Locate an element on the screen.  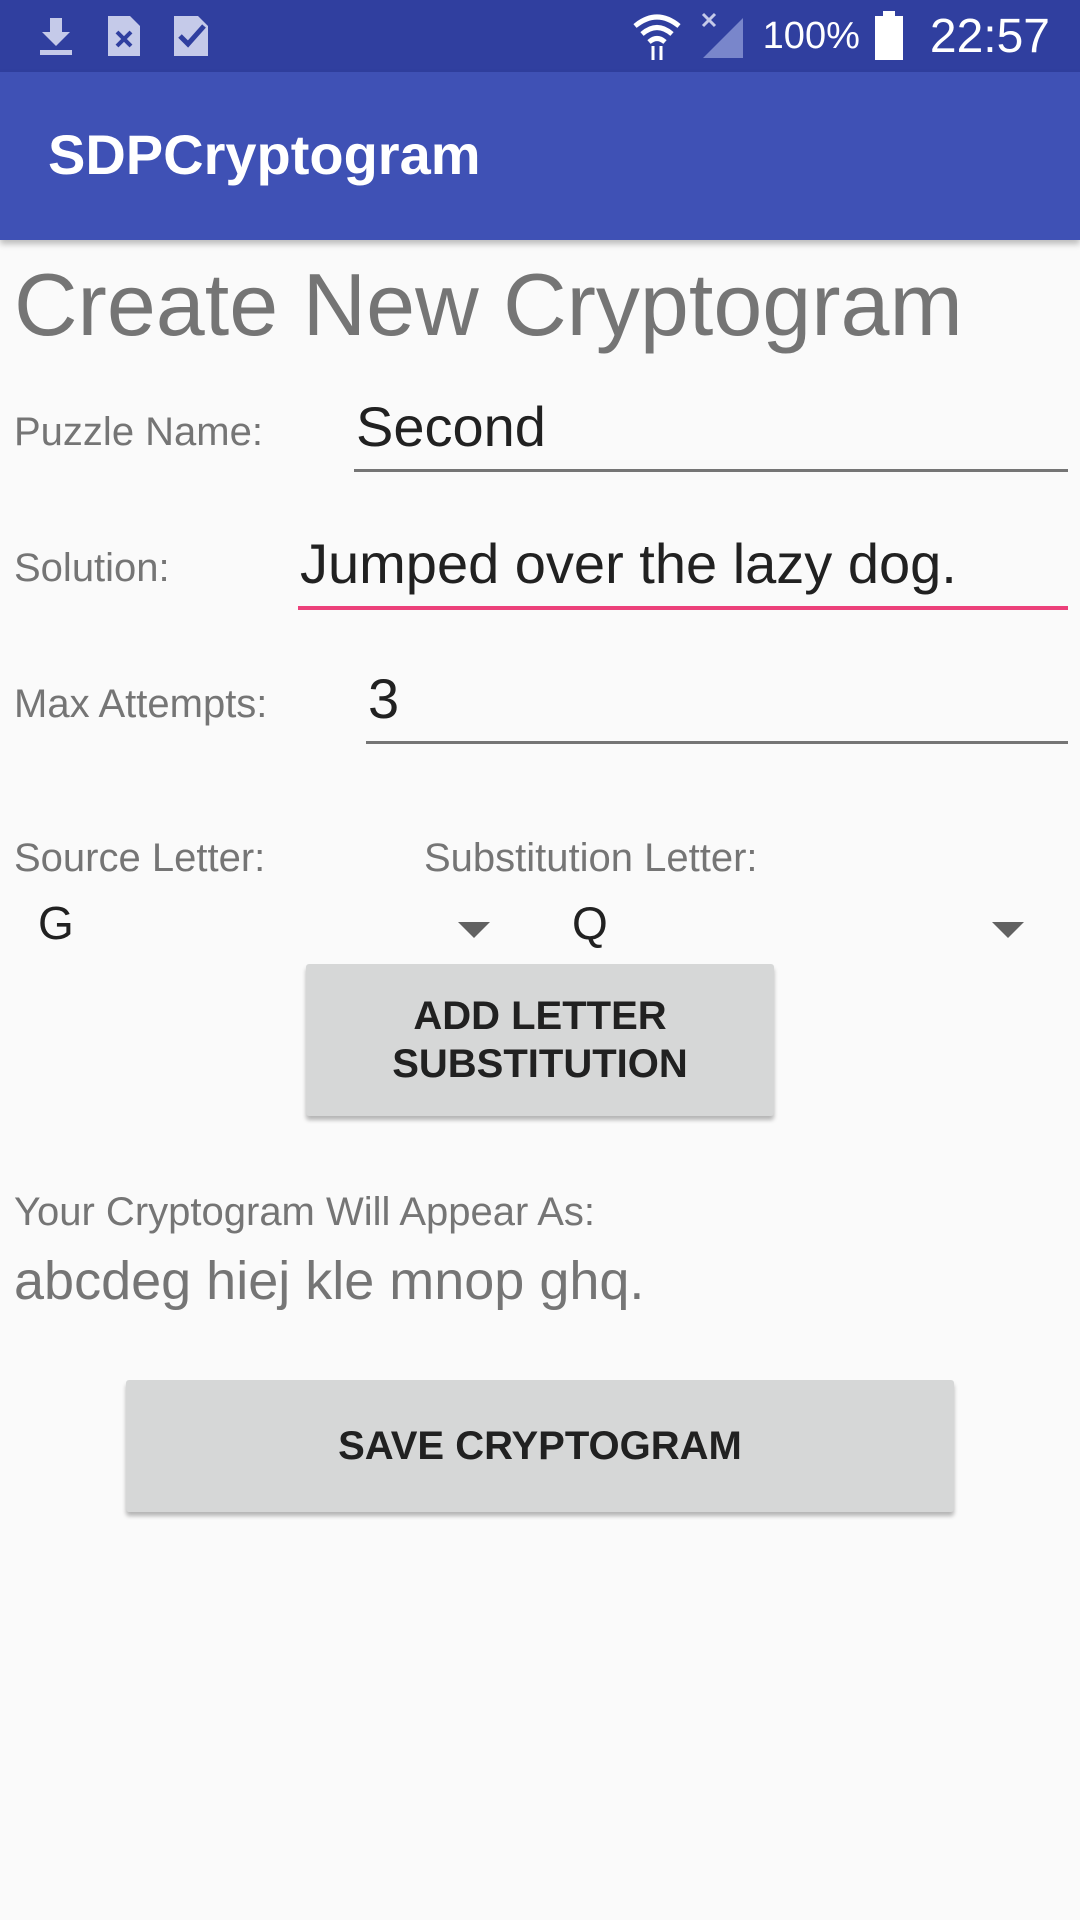
preview-text: abcdeg hiej kle mnop ghq. is located at coordinates (329, 1281).